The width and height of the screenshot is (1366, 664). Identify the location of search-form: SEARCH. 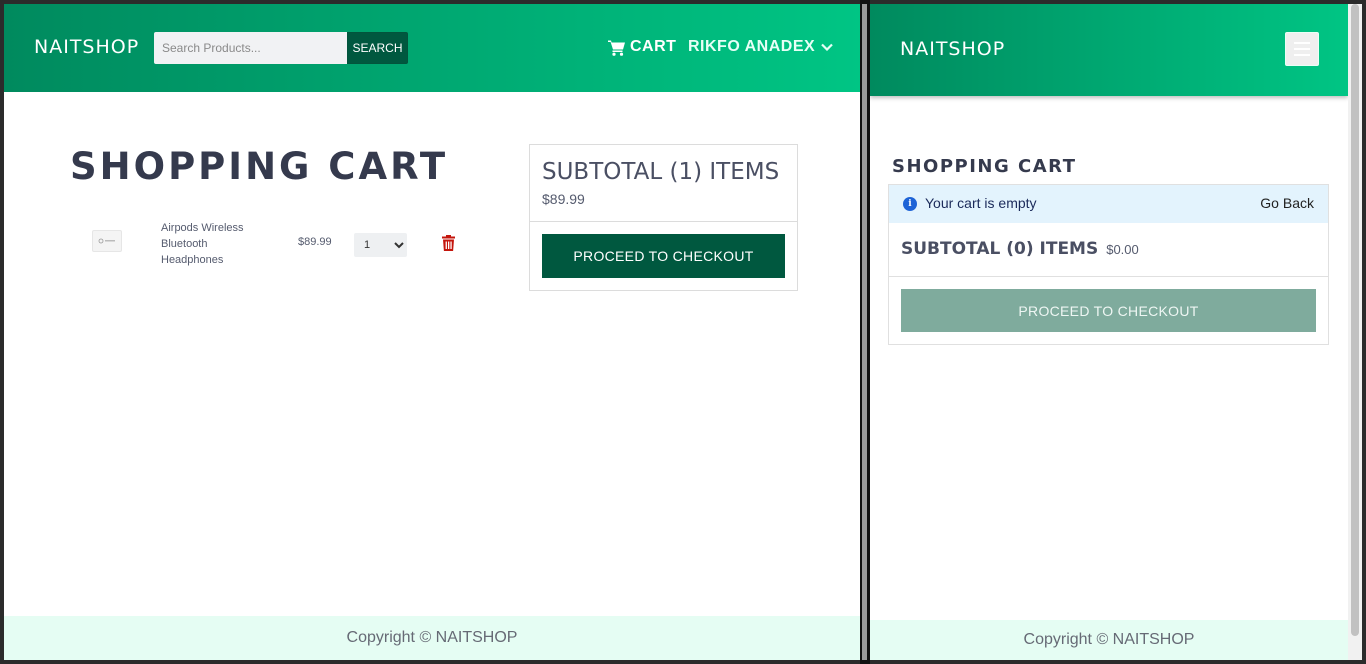
(281, 48).